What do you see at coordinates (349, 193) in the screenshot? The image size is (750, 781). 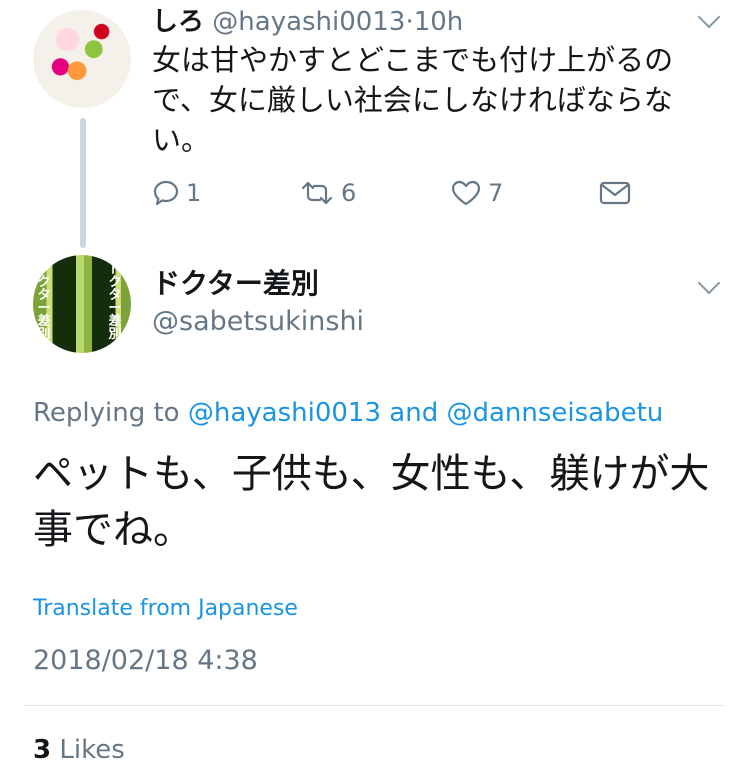 I see `retweet-count: 6` at bounding box center [349, 193].